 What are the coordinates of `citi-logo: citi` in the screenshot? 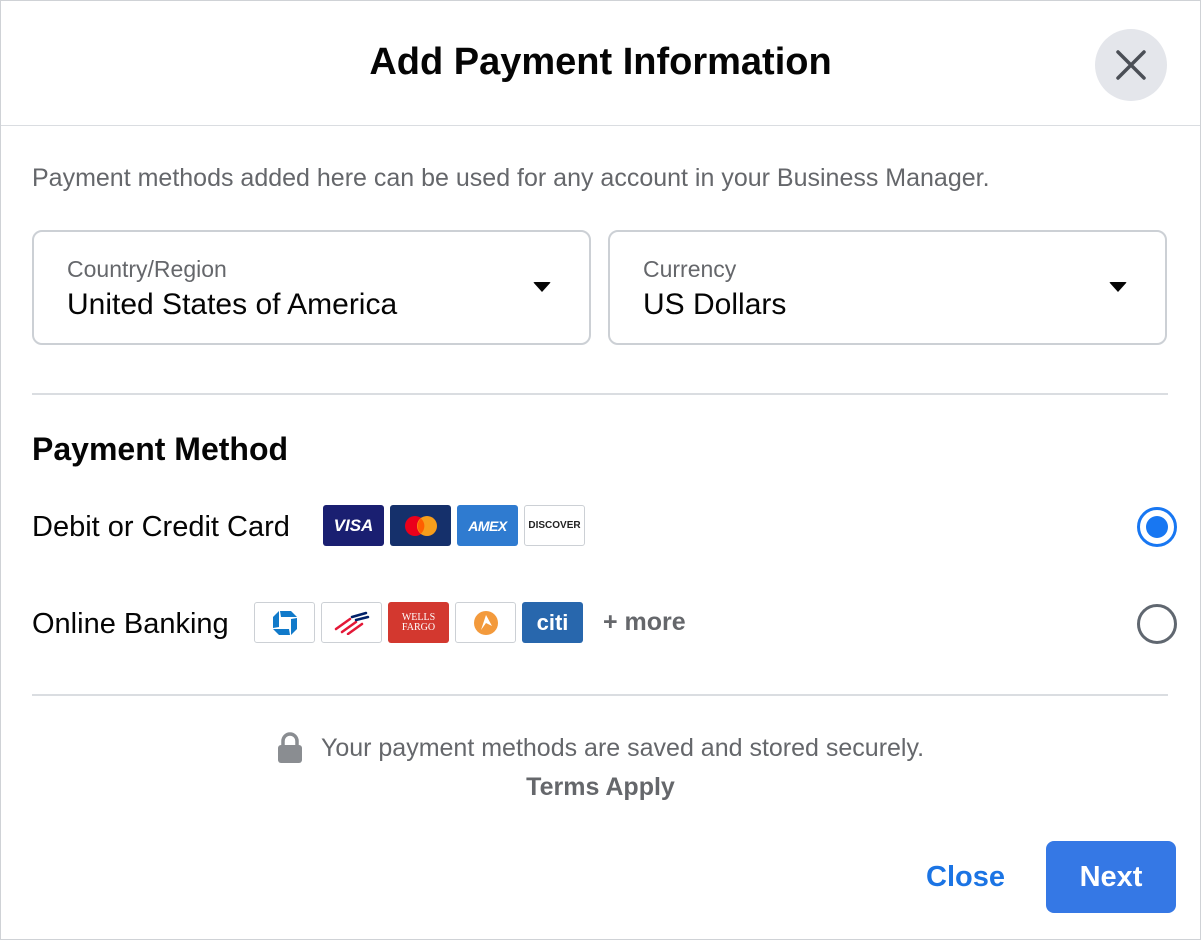 It's located at (552, 622).